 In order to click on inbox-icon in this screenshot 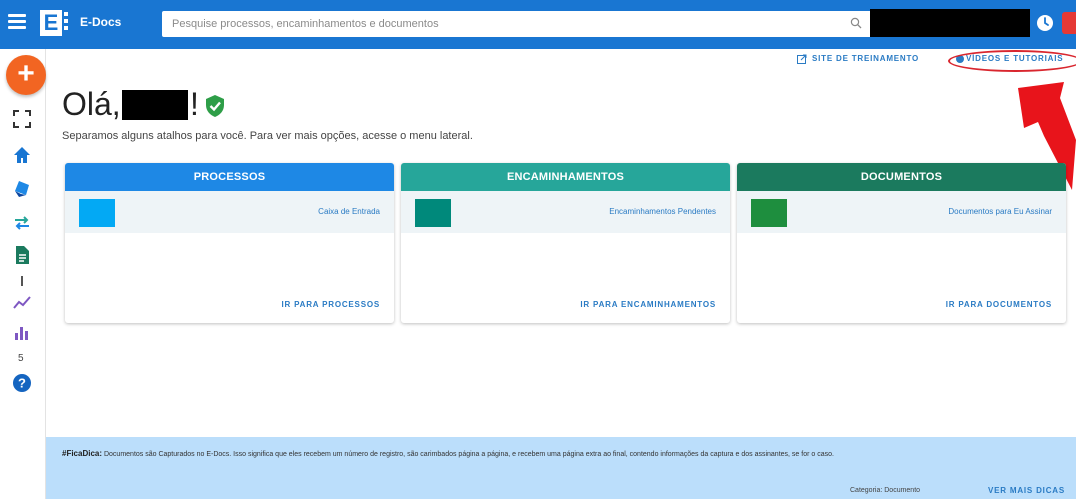, I will do `click(22, 188)`.